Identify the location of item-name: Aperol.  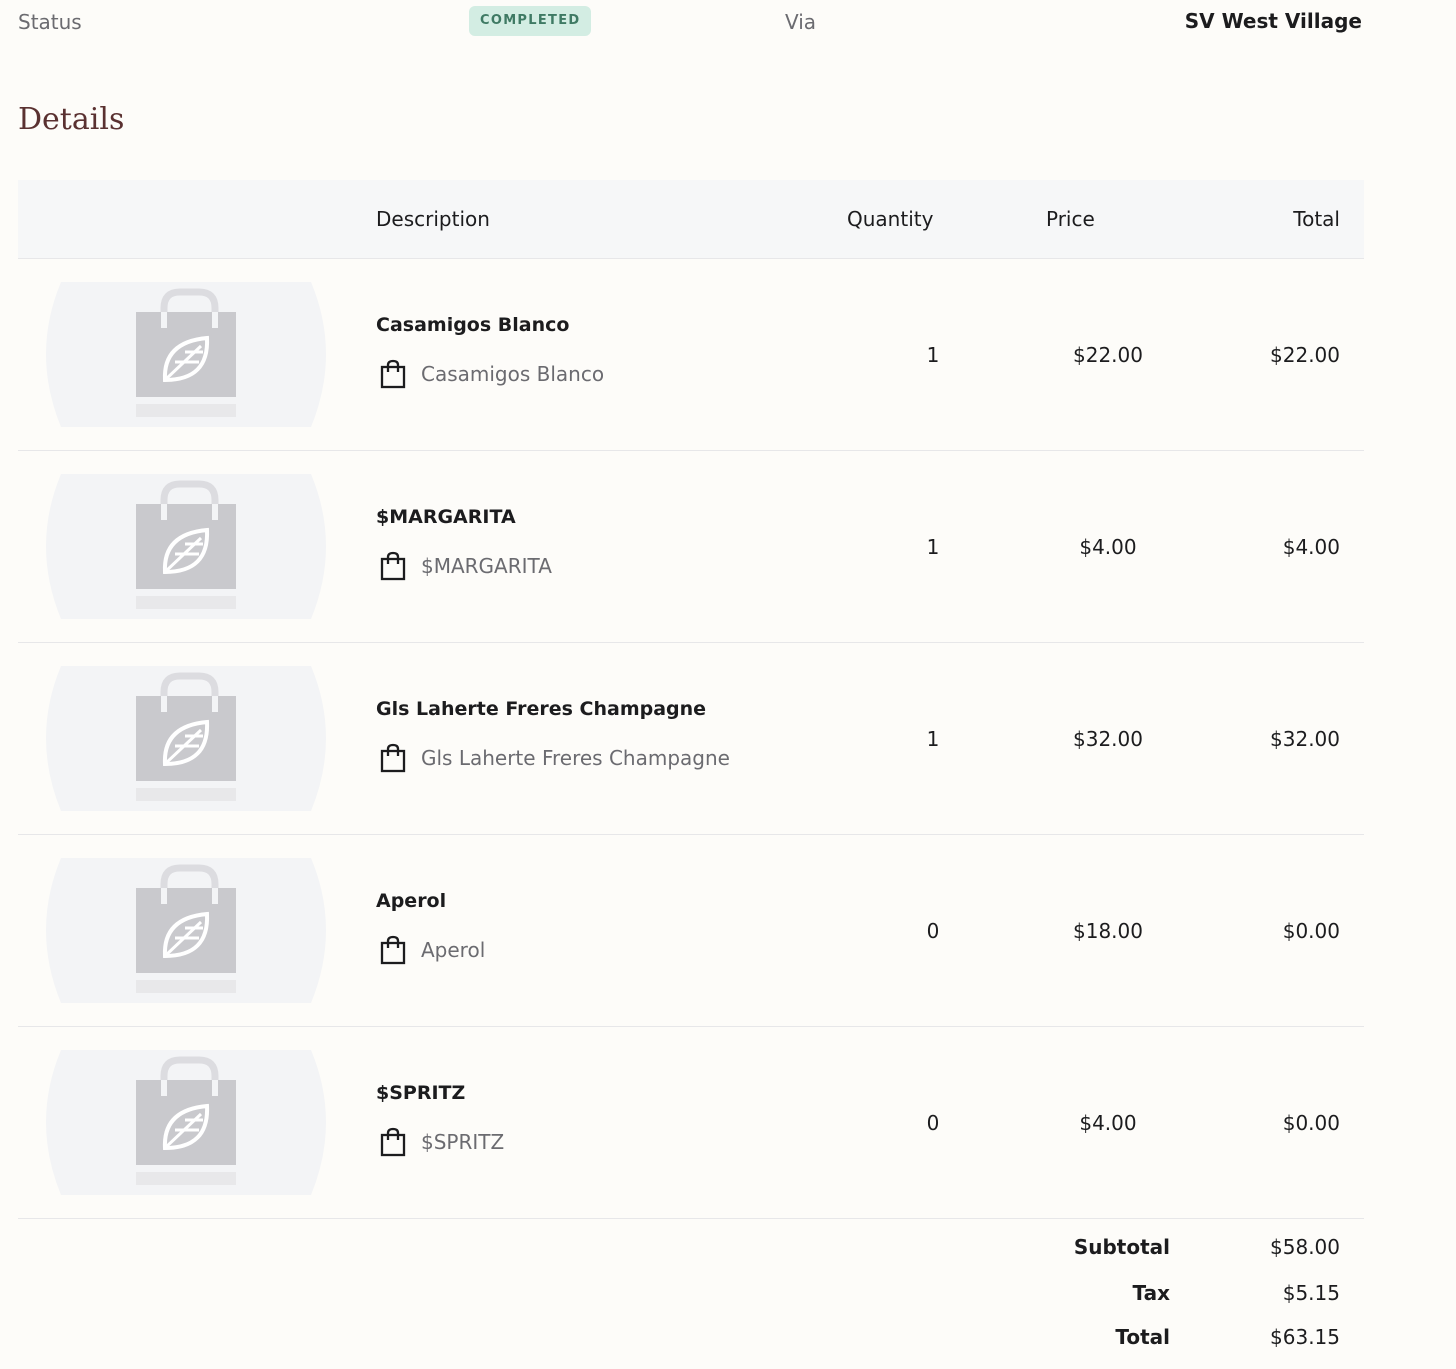
(411, 901).